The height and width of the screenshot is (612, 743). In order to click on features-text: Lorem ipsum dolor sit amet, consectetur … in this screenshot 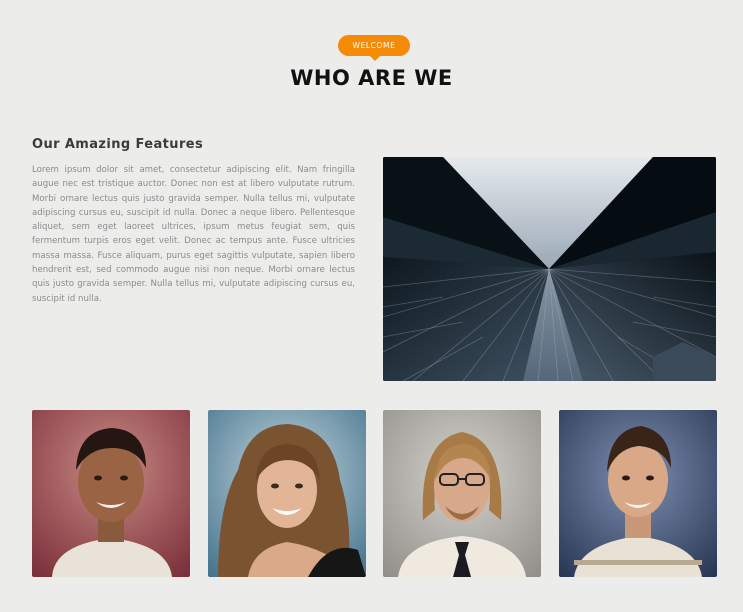, I will do `click(193, 234)`.